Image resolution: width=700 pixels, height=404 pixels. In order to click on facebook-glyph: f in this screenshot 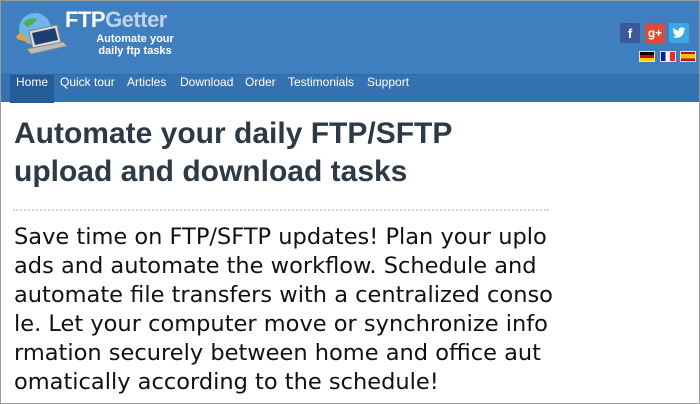, I will do `click(630, 33)`.